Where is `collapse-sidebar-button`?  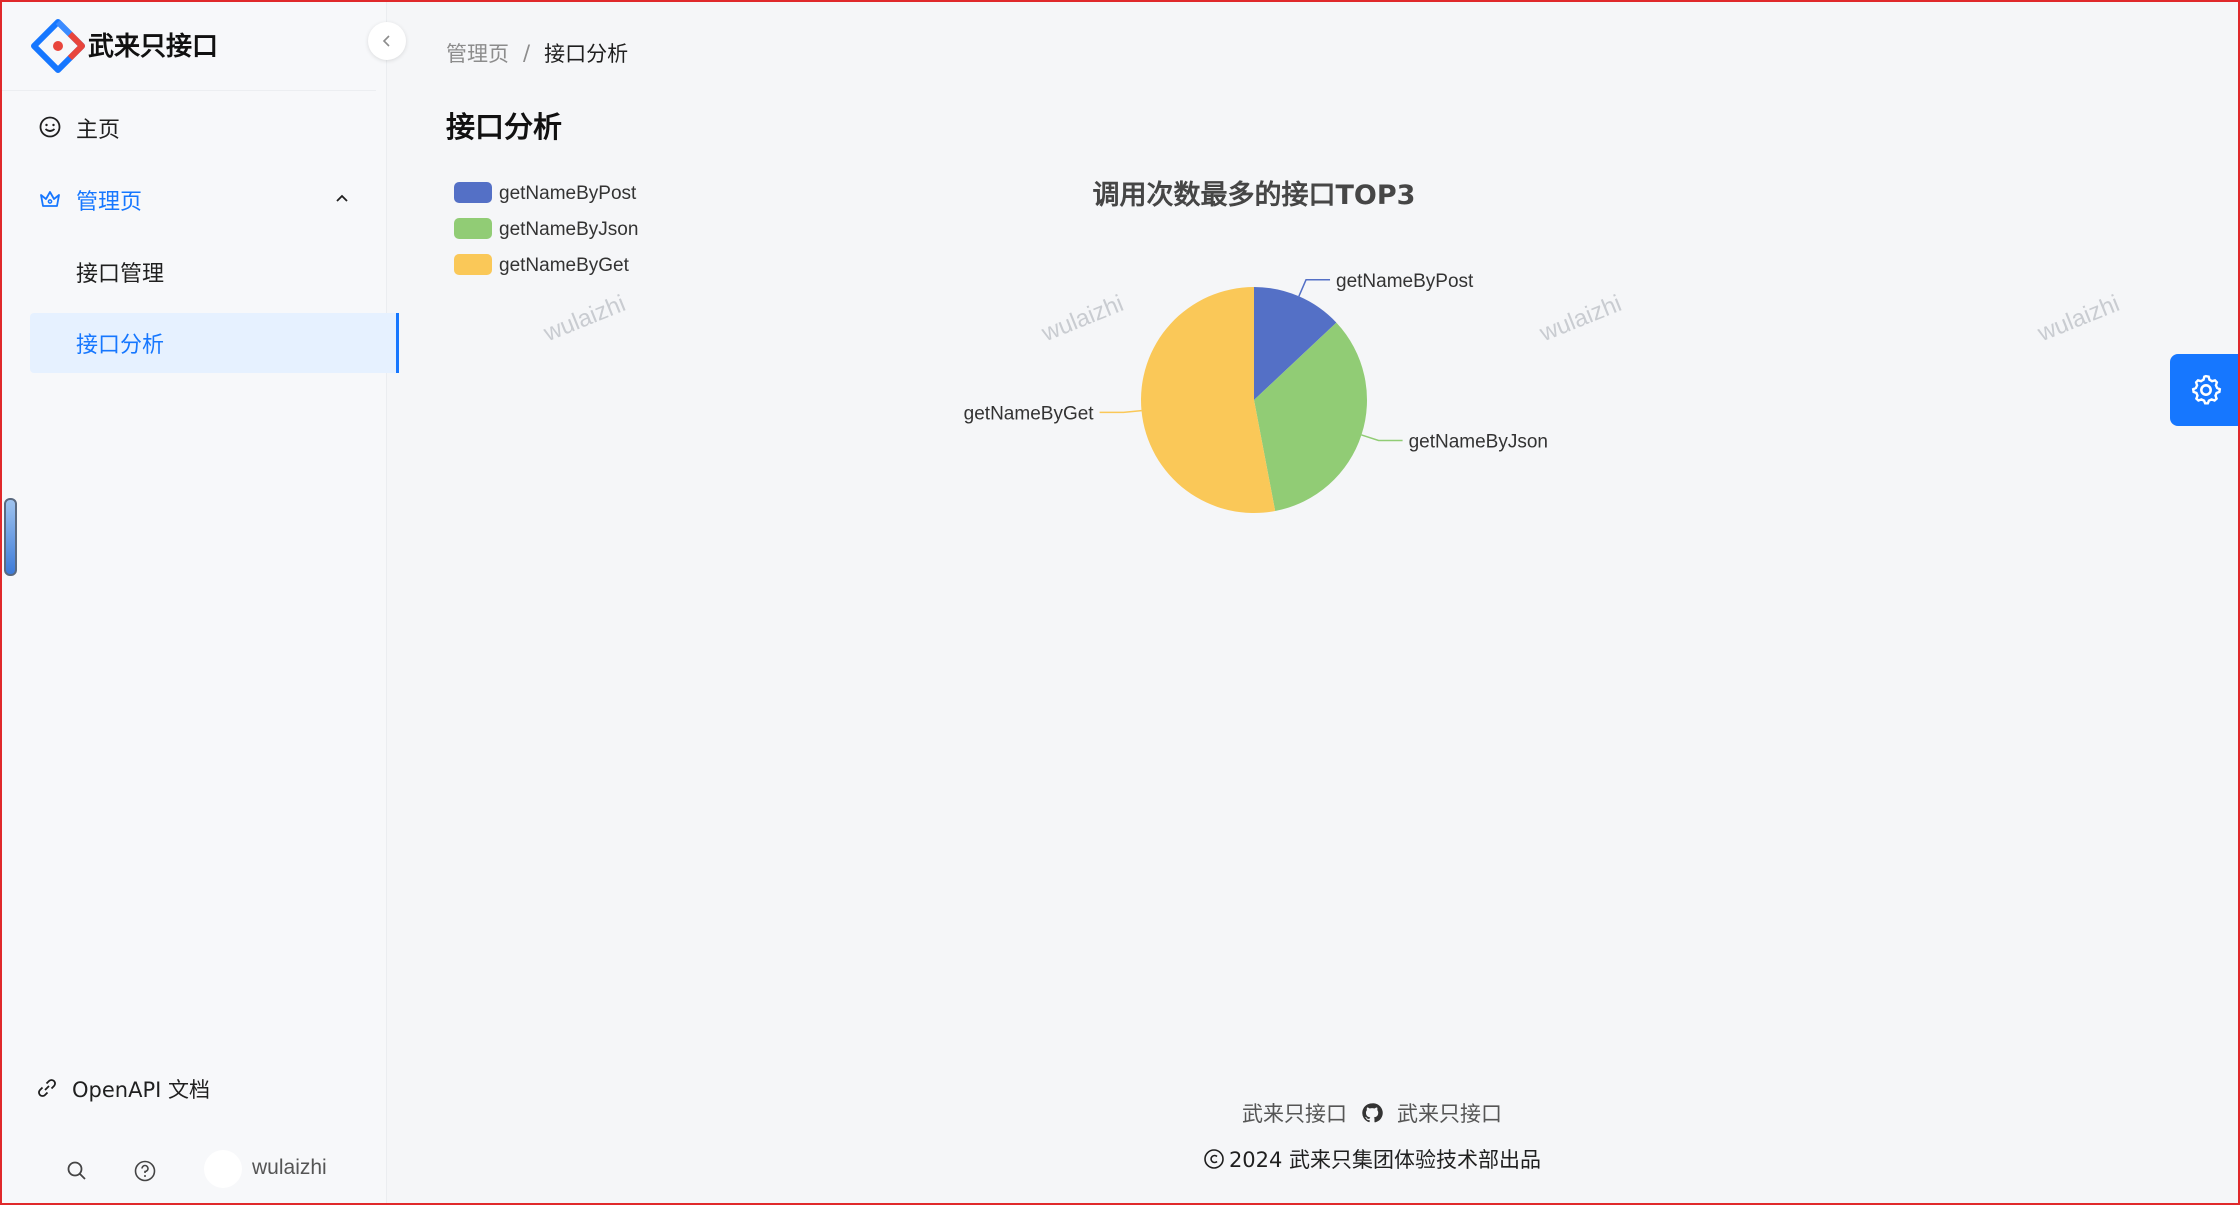 collapse-sidebar-button is located at coordinates (387, 41).